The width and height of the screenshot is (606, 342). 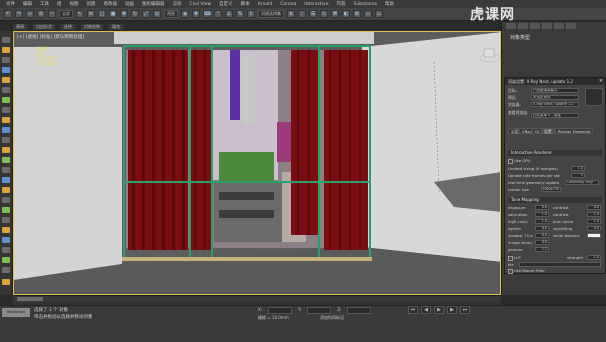 I want to click on menu-arnold: Arnold, so click(x=265, y=4).